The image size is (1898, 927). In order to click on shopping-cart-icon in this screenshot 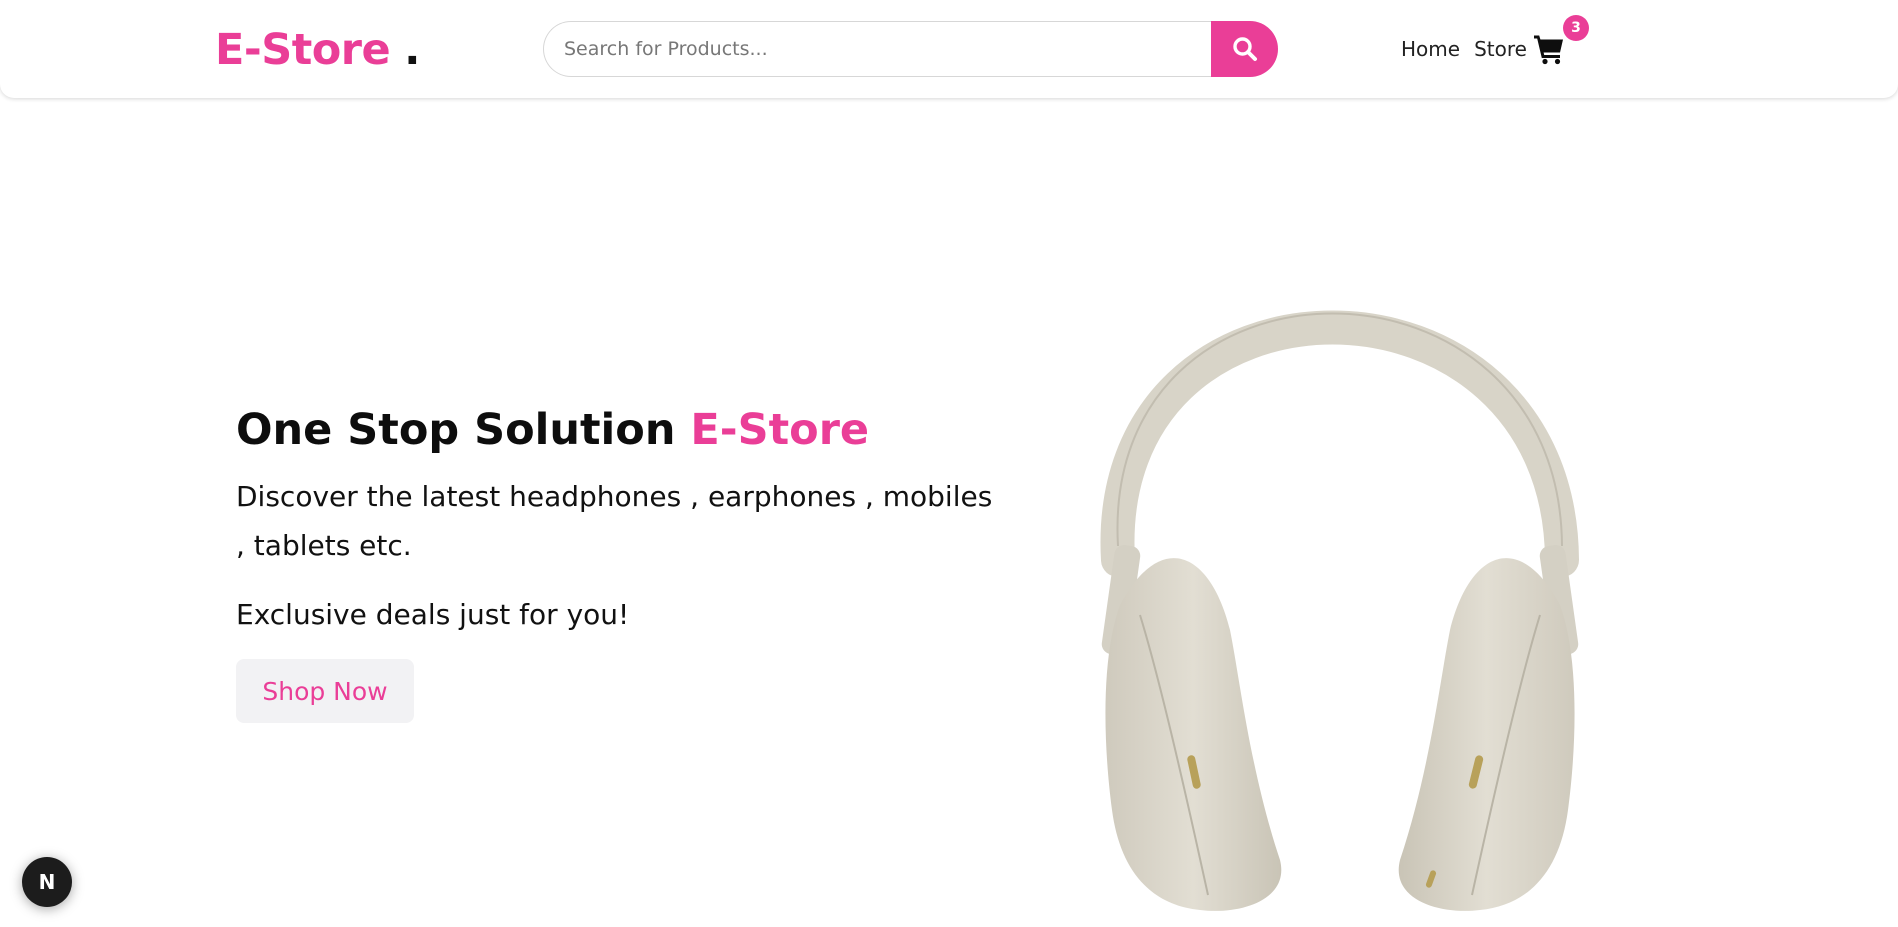, I will do `click(1549, 51)`.